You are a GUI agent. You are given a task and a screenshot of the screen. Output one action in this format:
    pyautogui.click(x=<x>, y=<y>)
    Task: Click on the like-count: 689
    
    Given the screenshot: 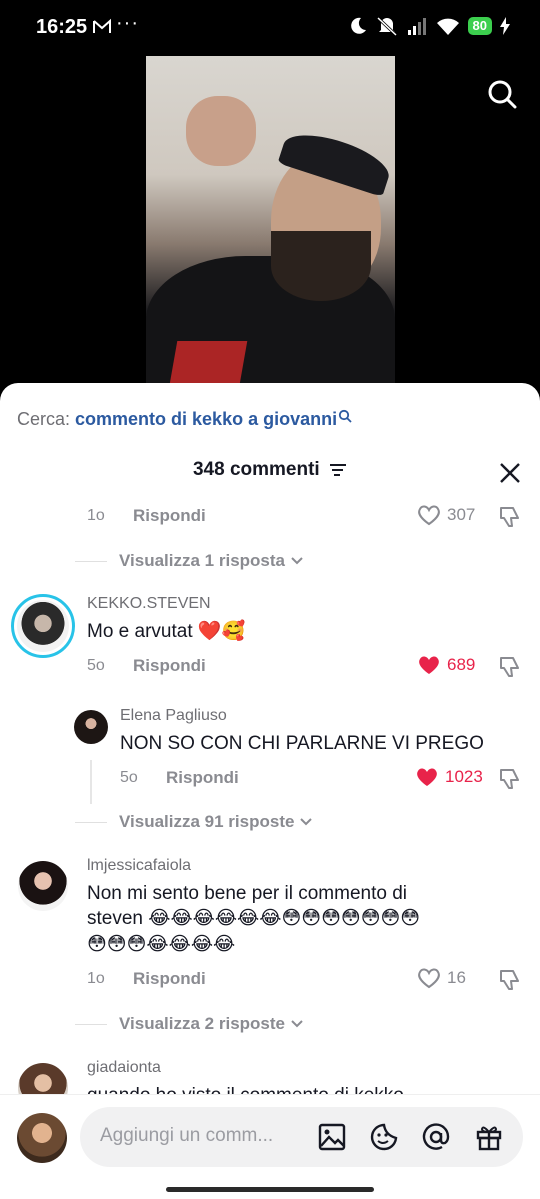 What is the action you would take?
    pyautogui.click(x=461, y=664)
    